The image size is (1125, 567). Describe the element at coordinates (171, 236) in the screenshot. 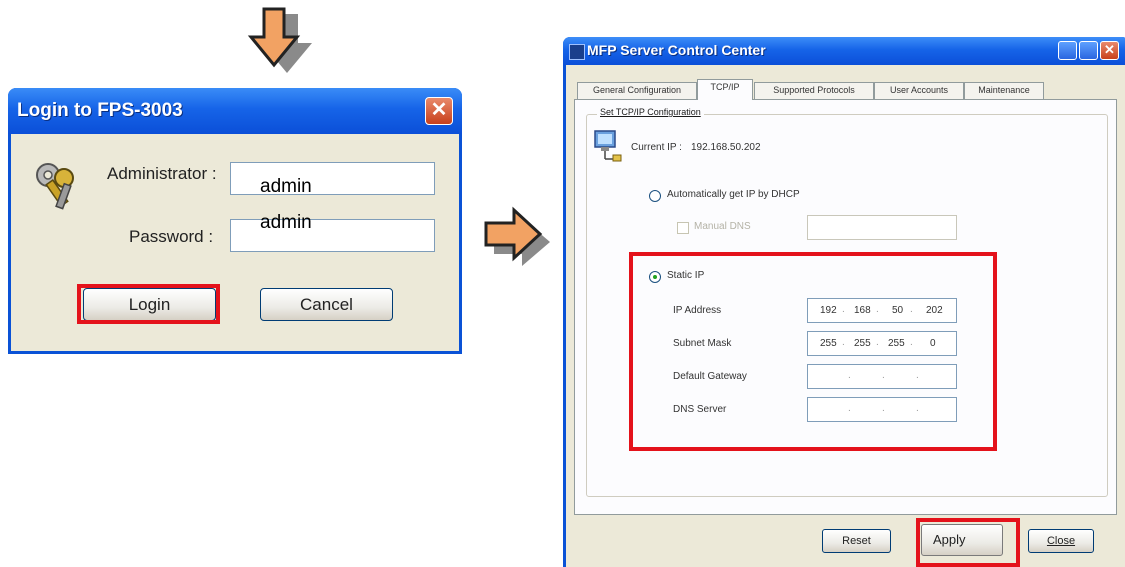

I see `password-label: Password :` at that location.